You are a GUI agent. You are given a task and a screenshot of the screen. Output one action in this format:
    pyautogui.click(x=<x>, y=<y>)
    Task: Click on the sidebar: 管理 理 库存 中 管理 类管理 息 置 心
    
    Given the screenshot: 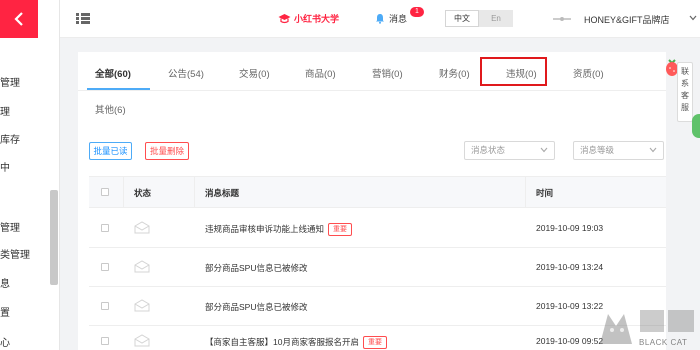 What is the action you would take?
    pyautogui.click(x=30, y=175)
    